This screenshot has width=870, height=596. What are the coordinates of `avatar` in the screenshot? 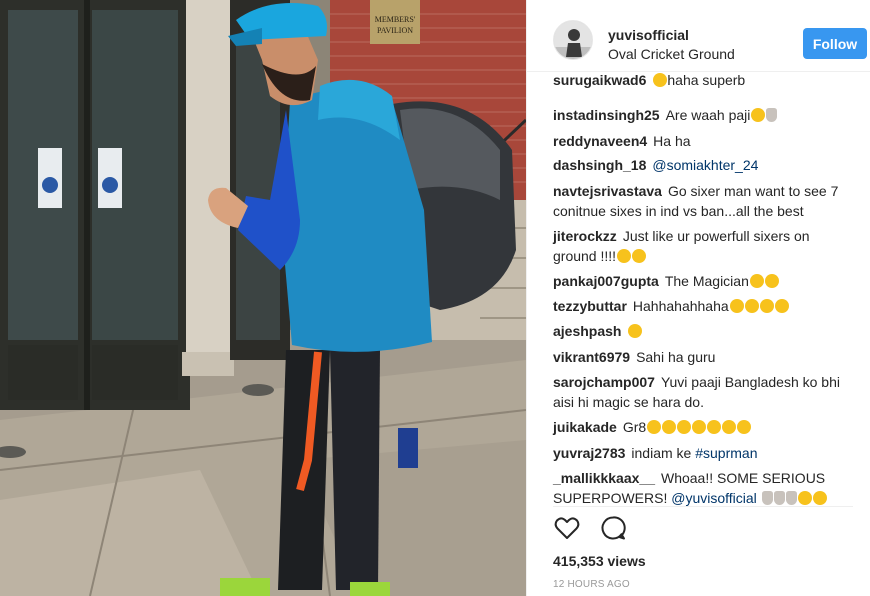 It's located at (573, 40).